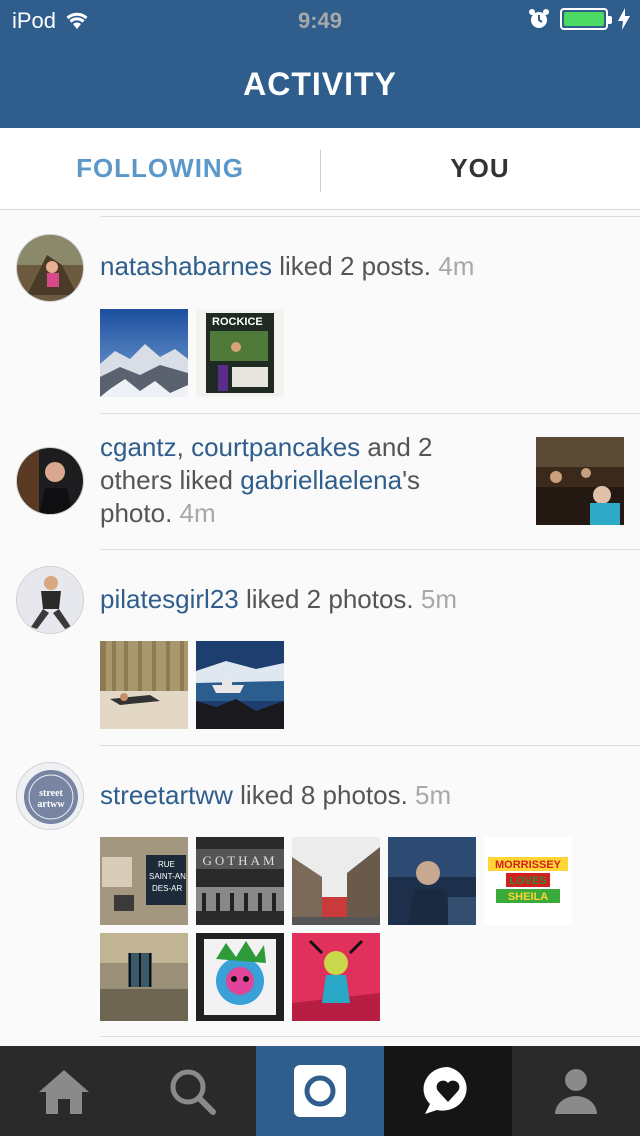 The image size is (640, 1136). What do you see at coordinates (237, 322) in the screenshot?
I see `rockice-poster-text: ROCKICE` at bounding box center [237, 322].